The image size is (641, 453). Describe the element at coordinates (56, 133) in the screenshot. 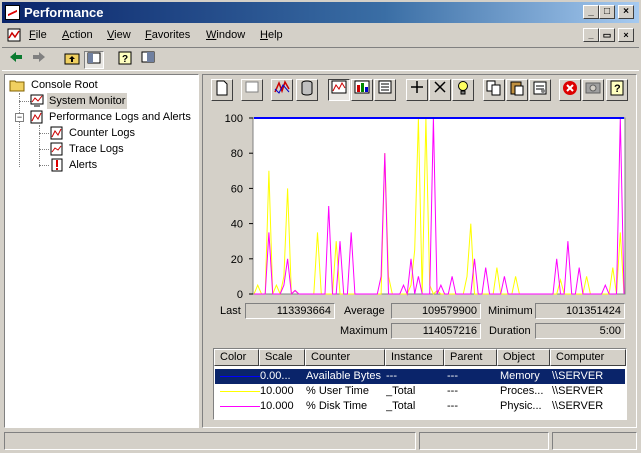

I see `counter-logs-icon` at that location.